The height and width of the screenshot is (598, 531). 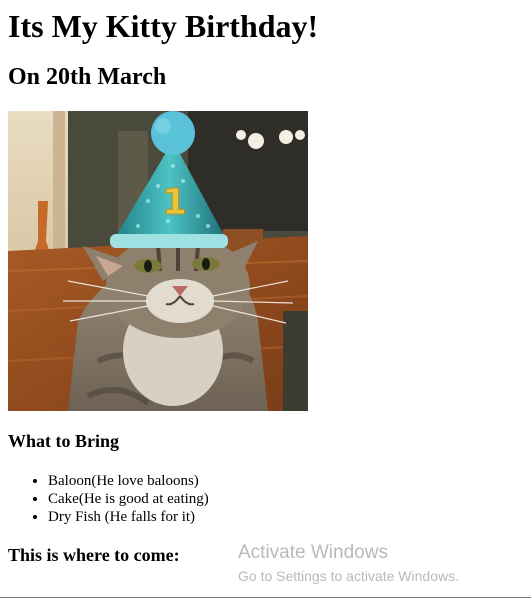 What do you see at coordinates (87, 77) in the screenshot?
I see `page-subtitle: On 20th March` at bounding box center [87, 77].